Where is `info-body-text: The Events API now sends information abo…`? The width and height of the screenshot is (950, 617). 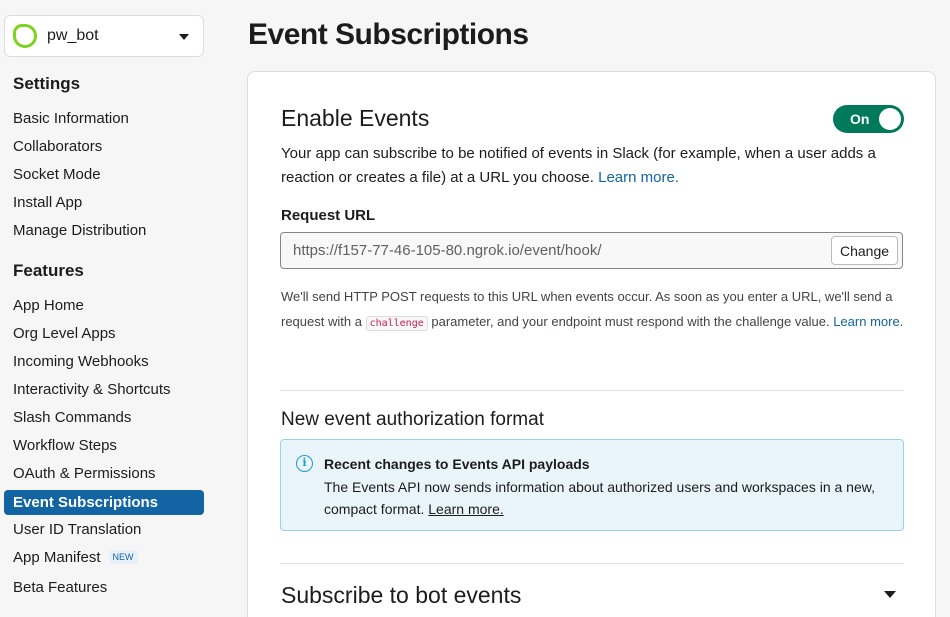
info-body-text: The Events API now sends information abo… is located at coordinates (599, 498).